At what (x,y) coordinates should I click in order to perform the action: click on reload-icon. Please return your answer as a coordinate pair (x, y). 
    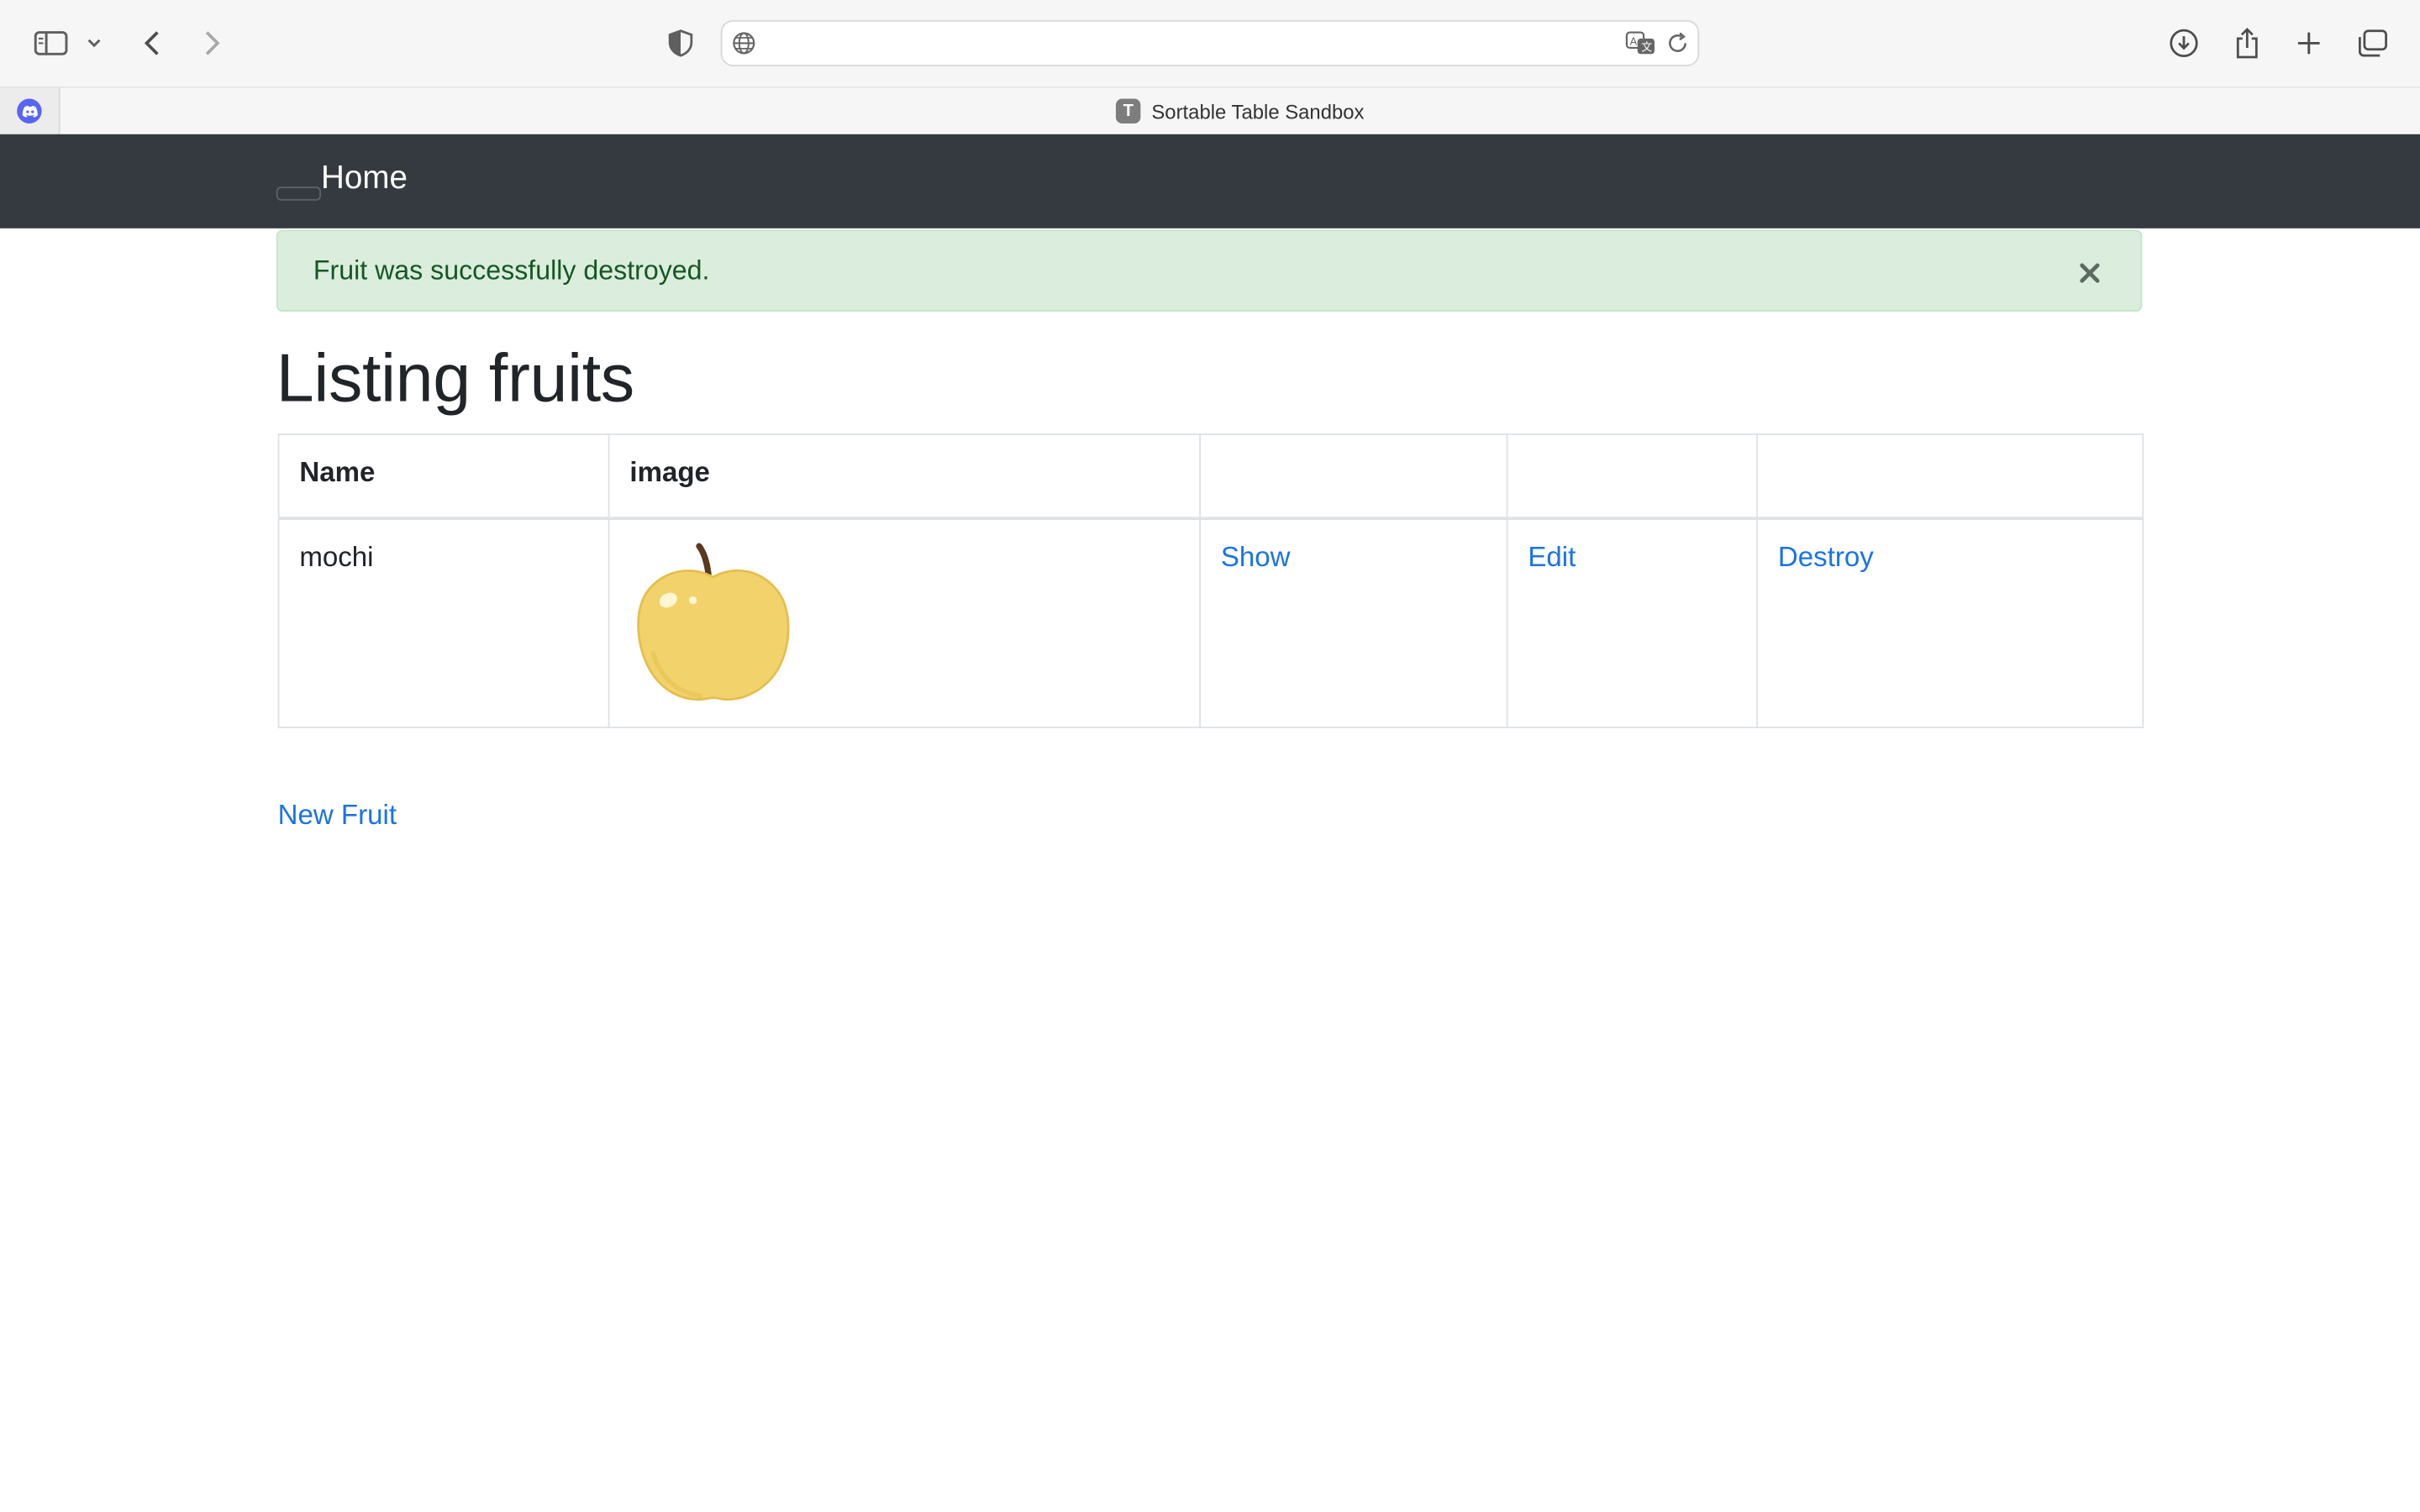
    Looking at the image, I should click on (1678, 43).